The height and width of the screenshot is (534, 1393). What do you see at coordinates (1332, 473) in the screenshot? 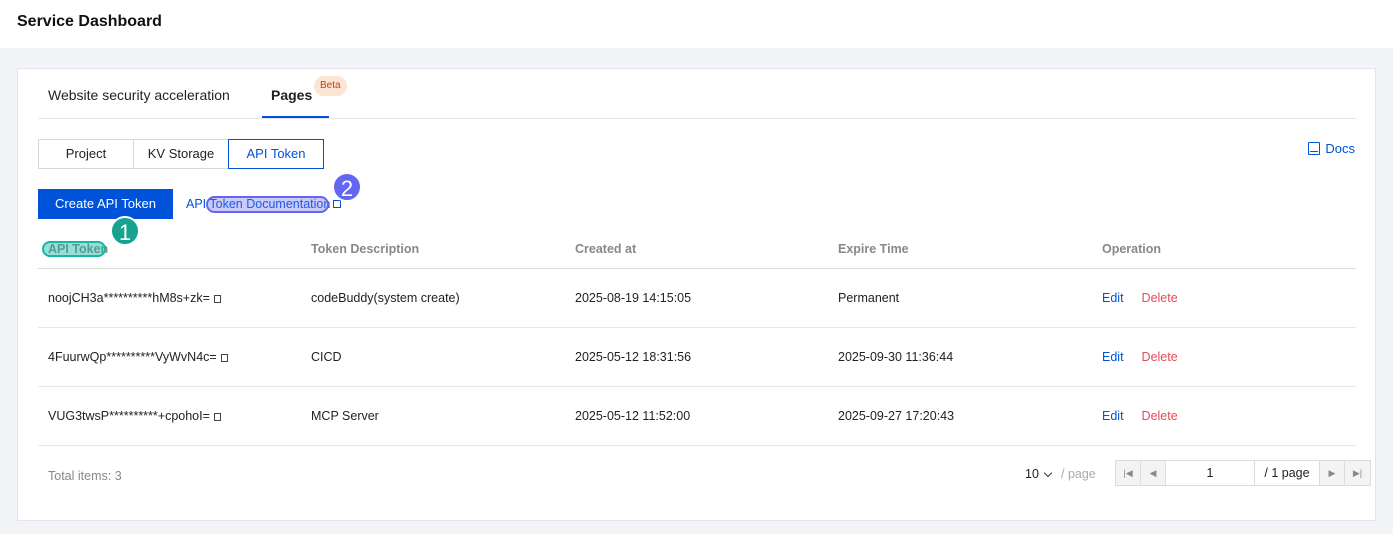
I see `next-page-icon: ▶` at bounding box center [1332, 473].